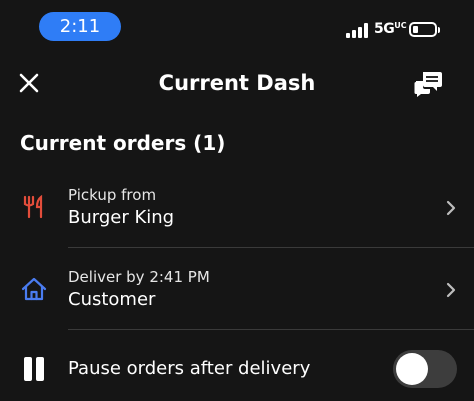 The height and width of the screenshot is (401, 474). What do you see at coordinates (139, 277) in the screenshot?
I see `deliver-by-label: Deliver by 2:41 PM` at bounding box center [139, 277].